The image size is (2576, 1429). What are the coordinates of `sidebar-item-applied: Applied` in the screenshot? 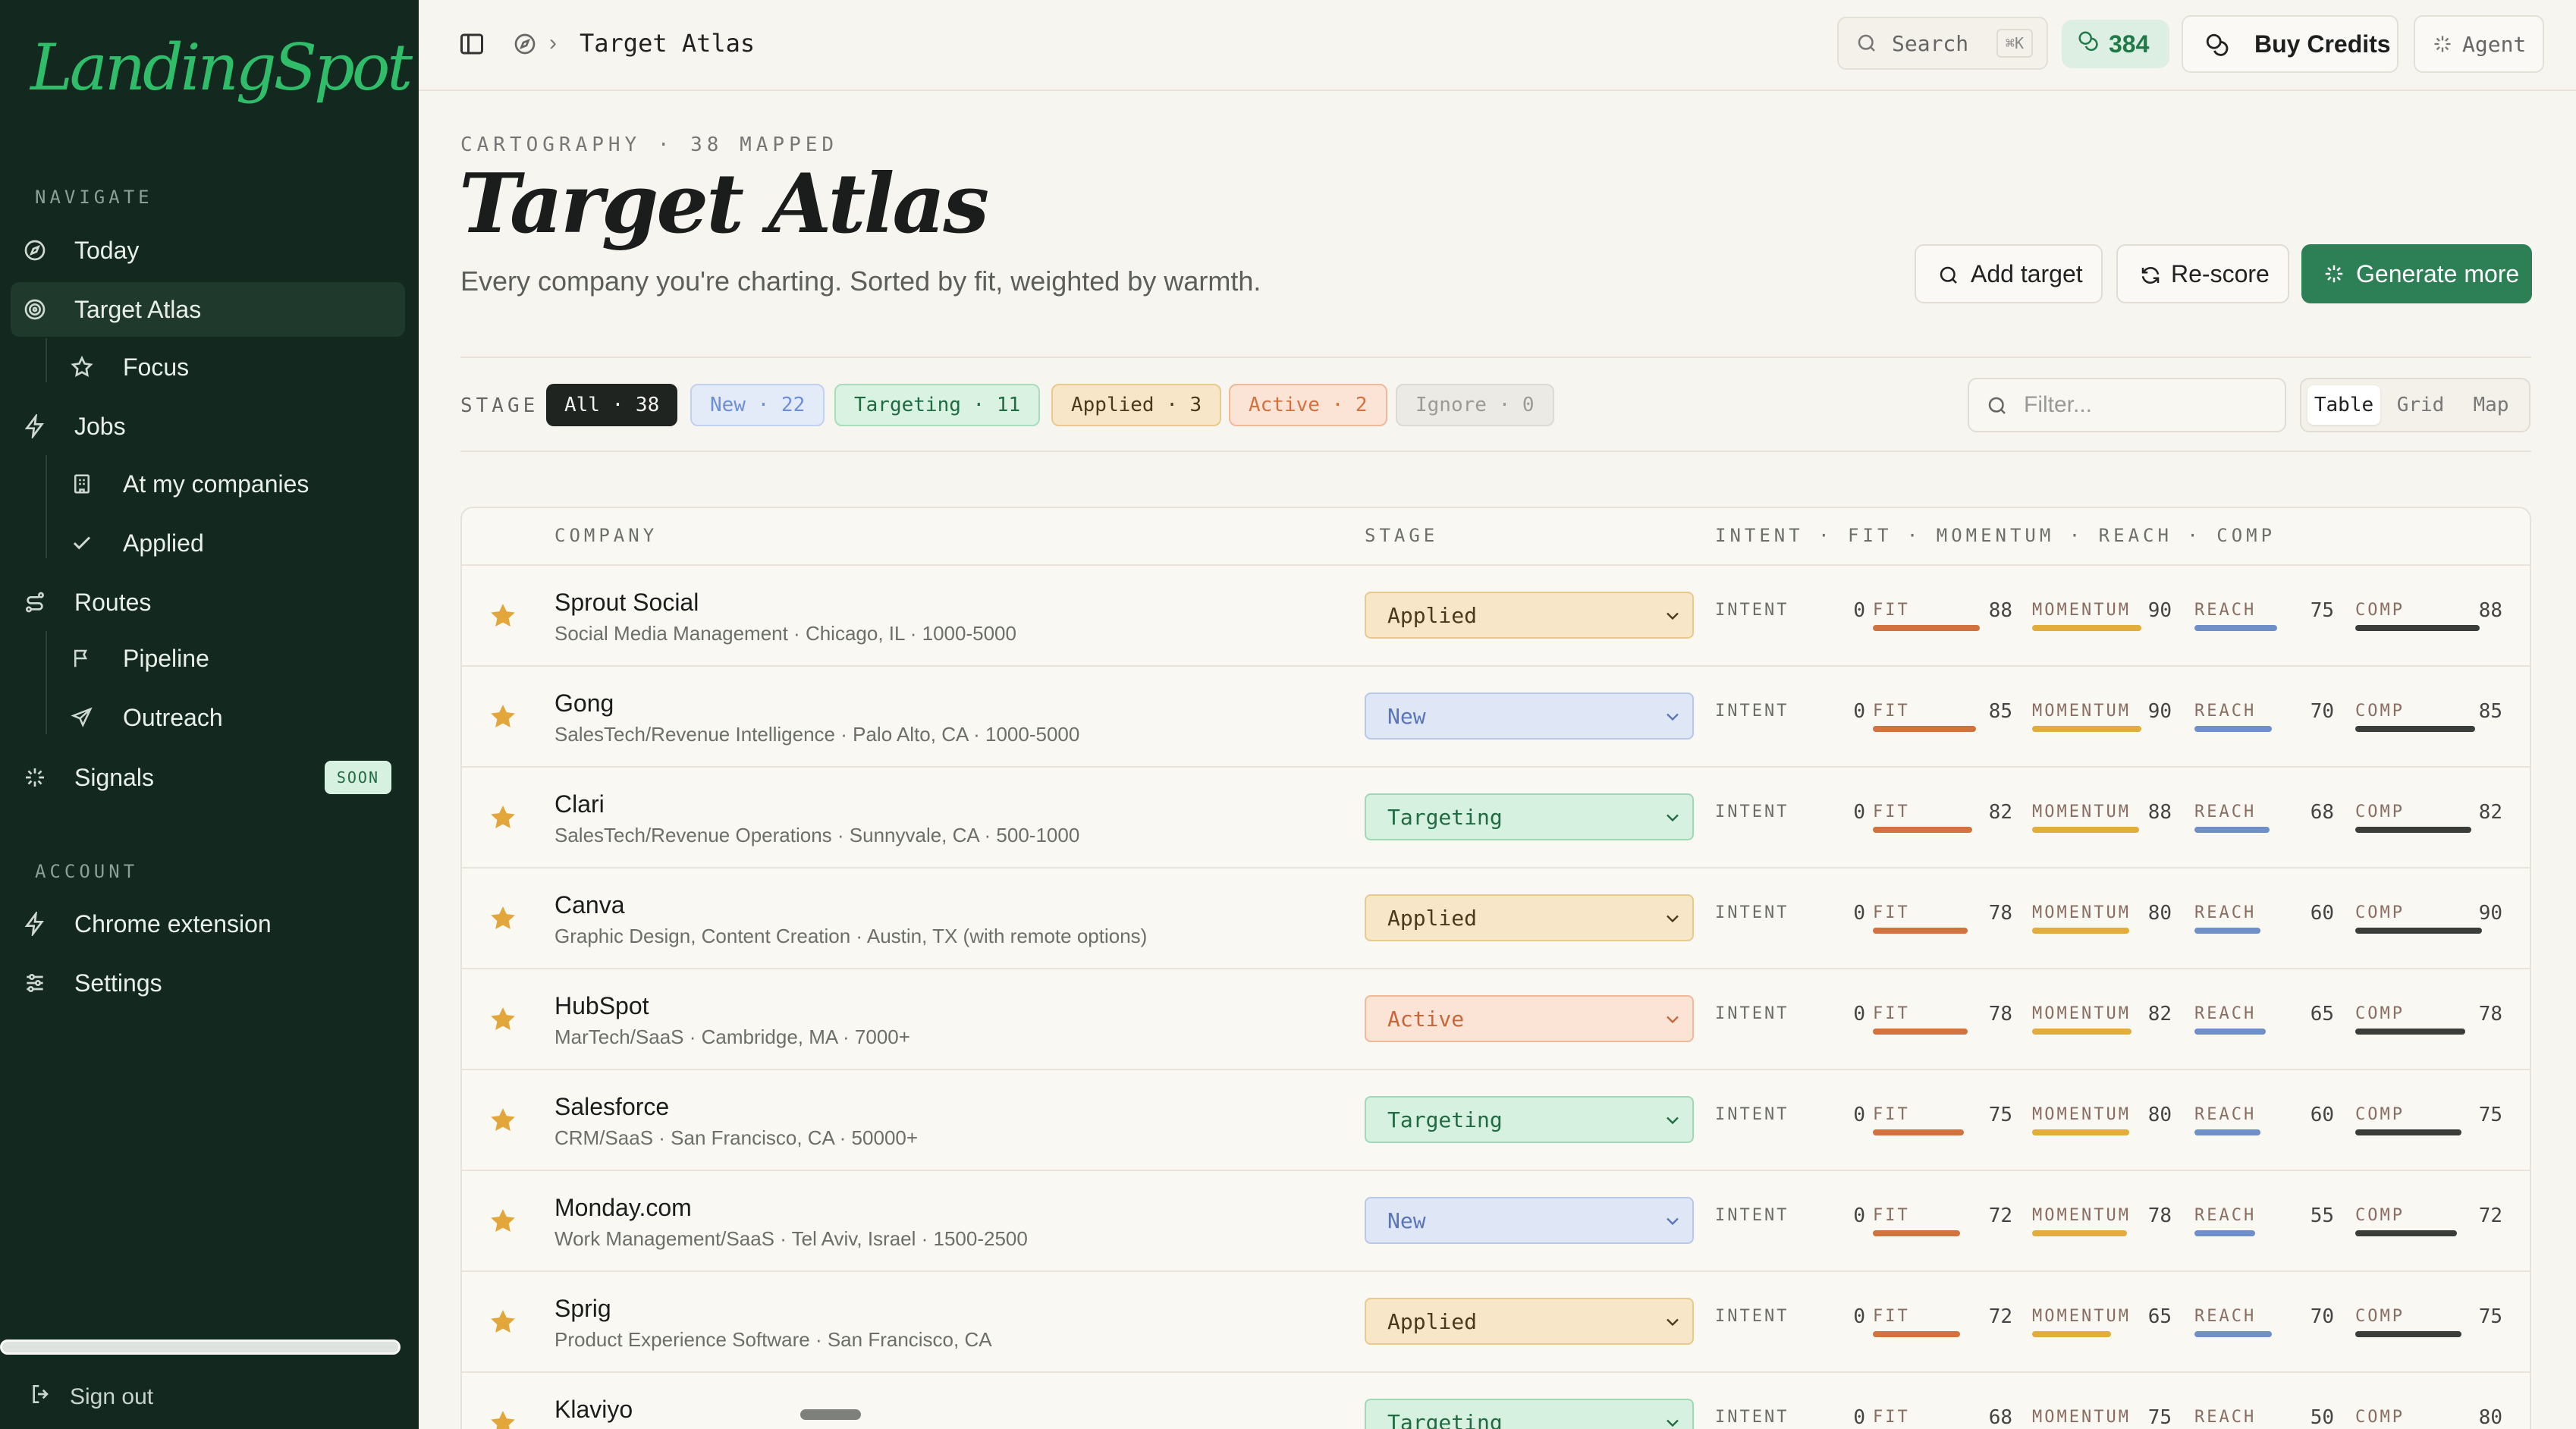 It's located at (208, 543).